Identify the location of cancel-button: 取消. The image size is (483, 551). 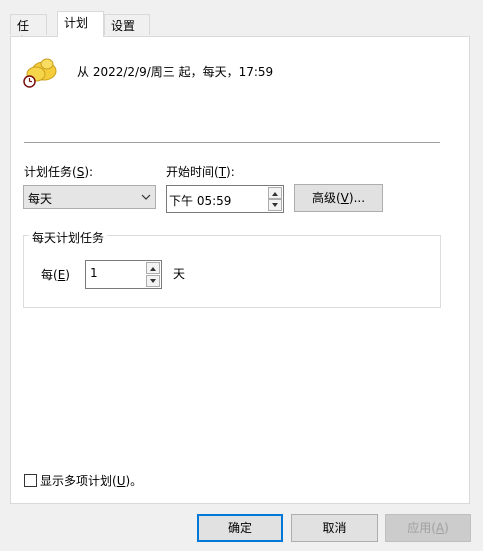
(334, 528).